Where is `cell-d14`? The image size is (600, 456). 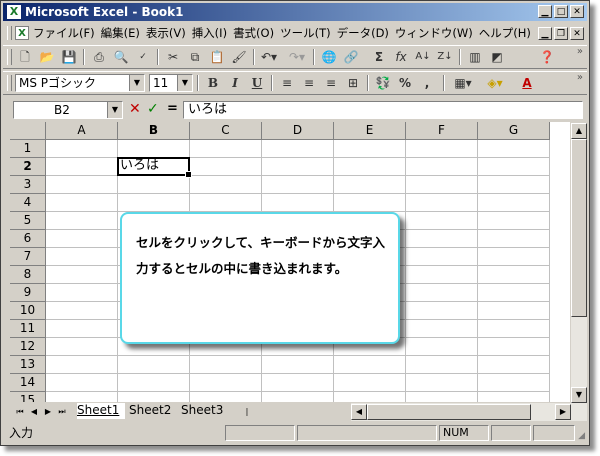
cell-d14 is located at coordinates (298, 383).